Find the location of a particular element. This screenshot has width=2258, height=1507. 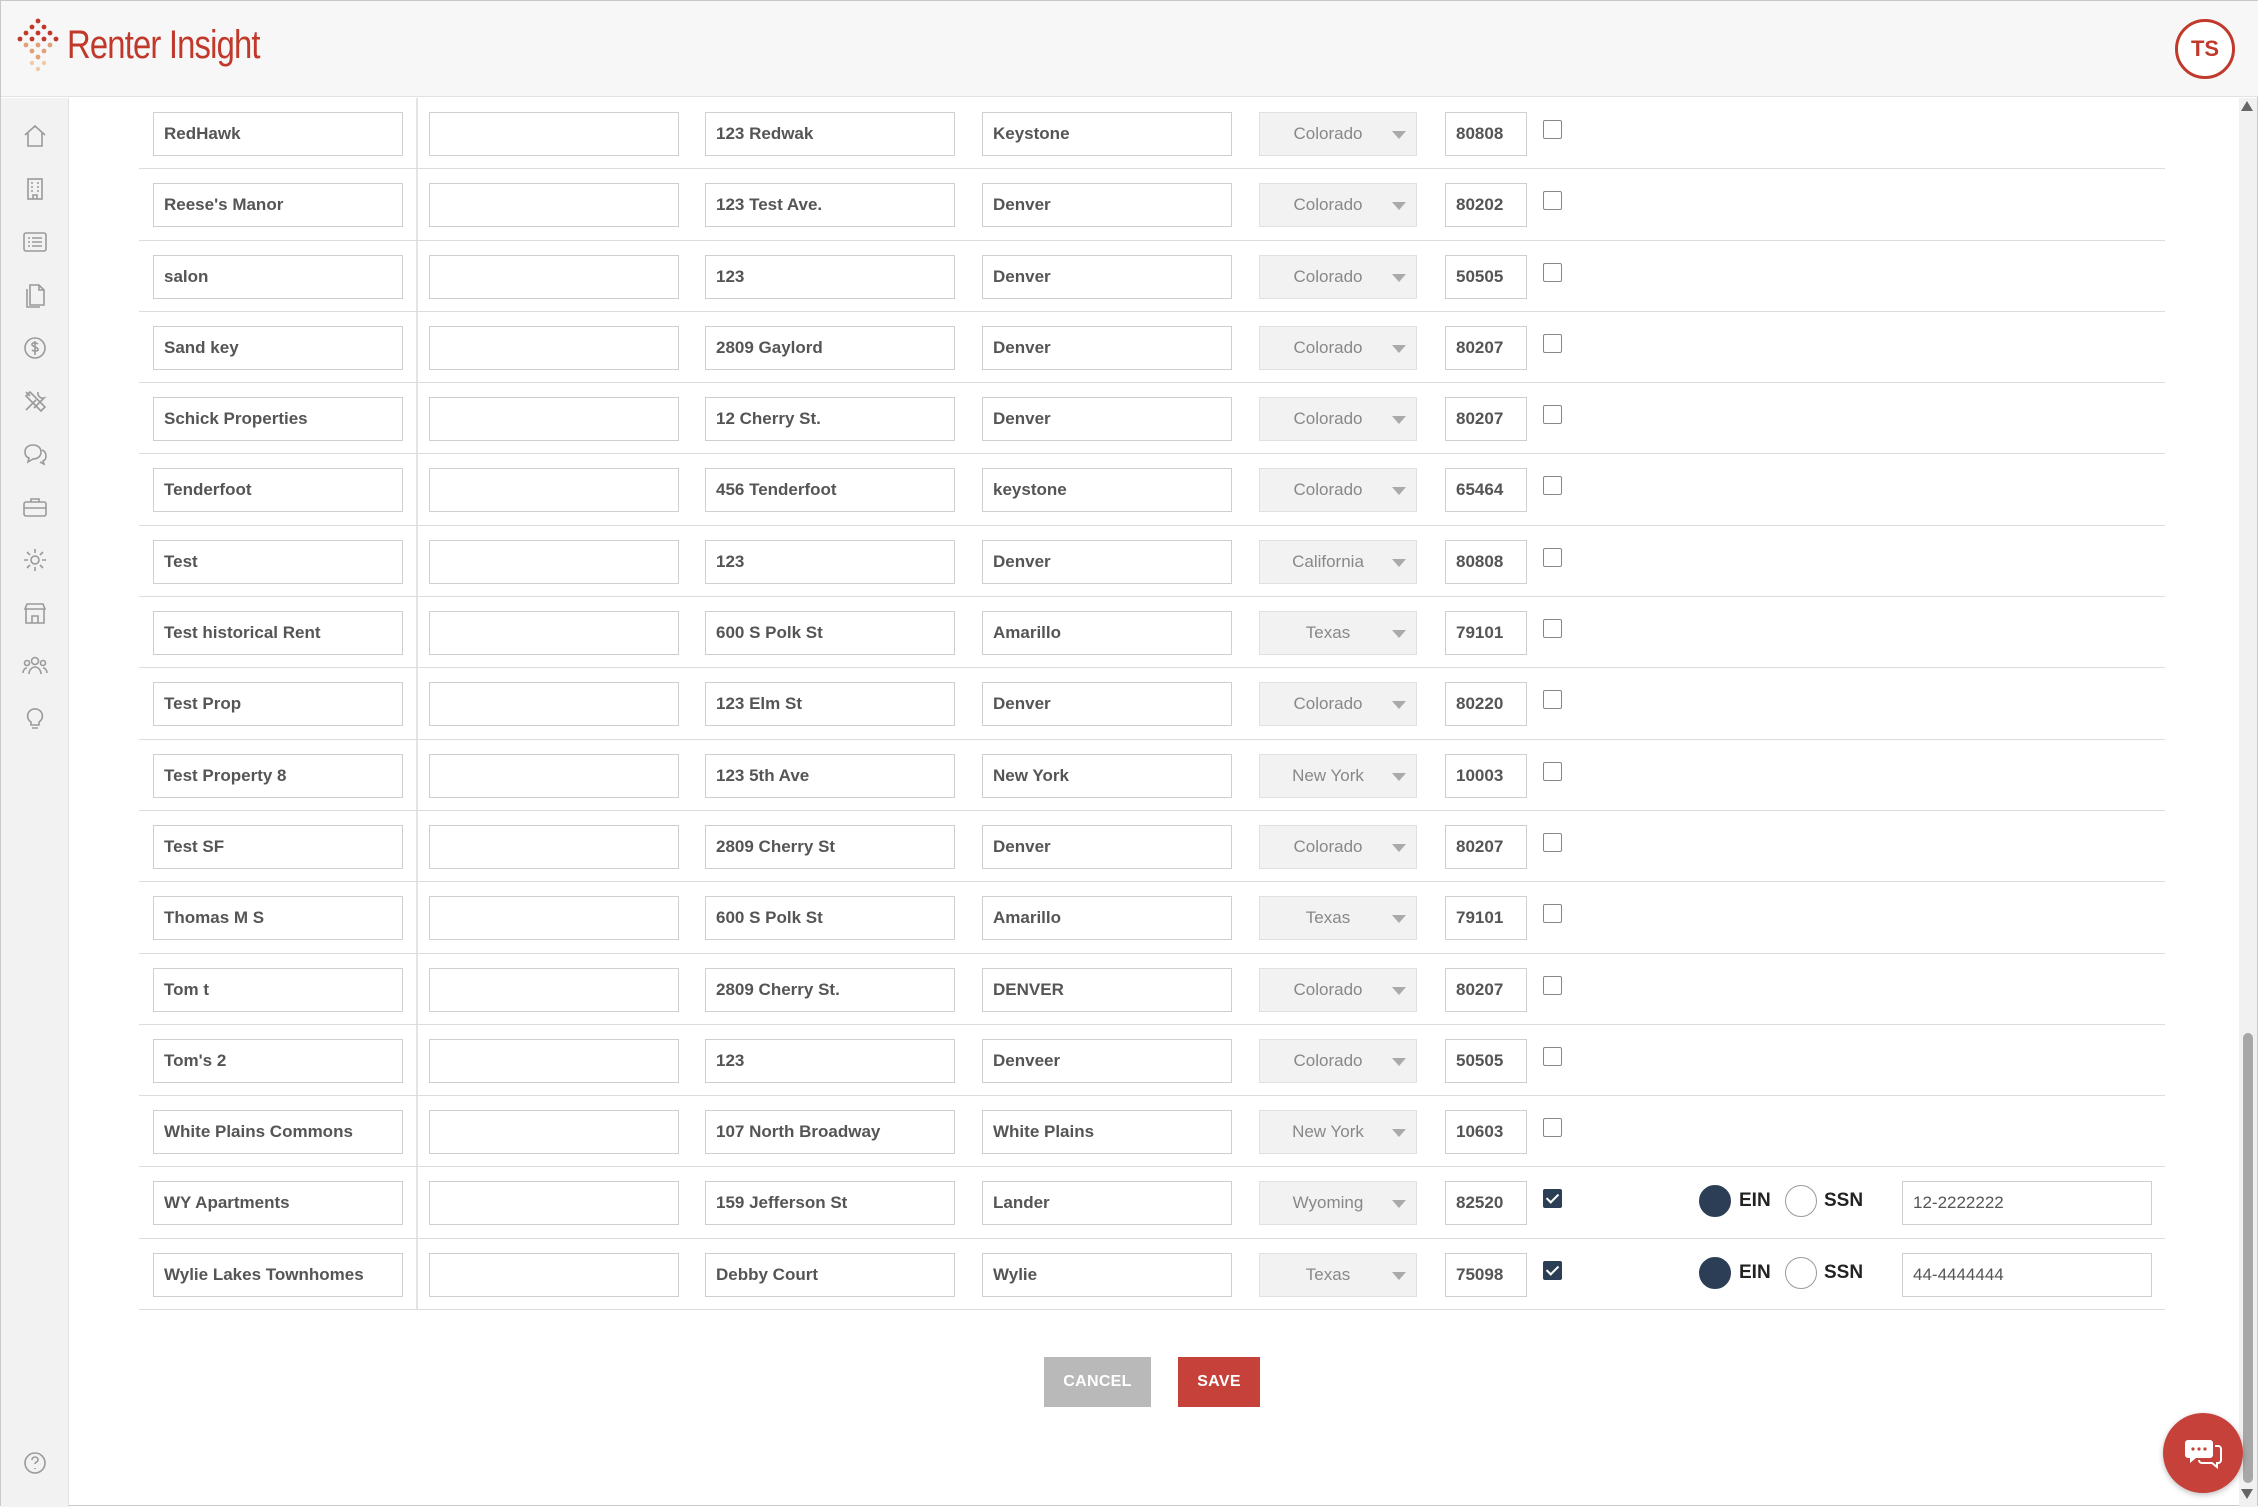

city-input: Lander is located at coordinates (1107, 1203).